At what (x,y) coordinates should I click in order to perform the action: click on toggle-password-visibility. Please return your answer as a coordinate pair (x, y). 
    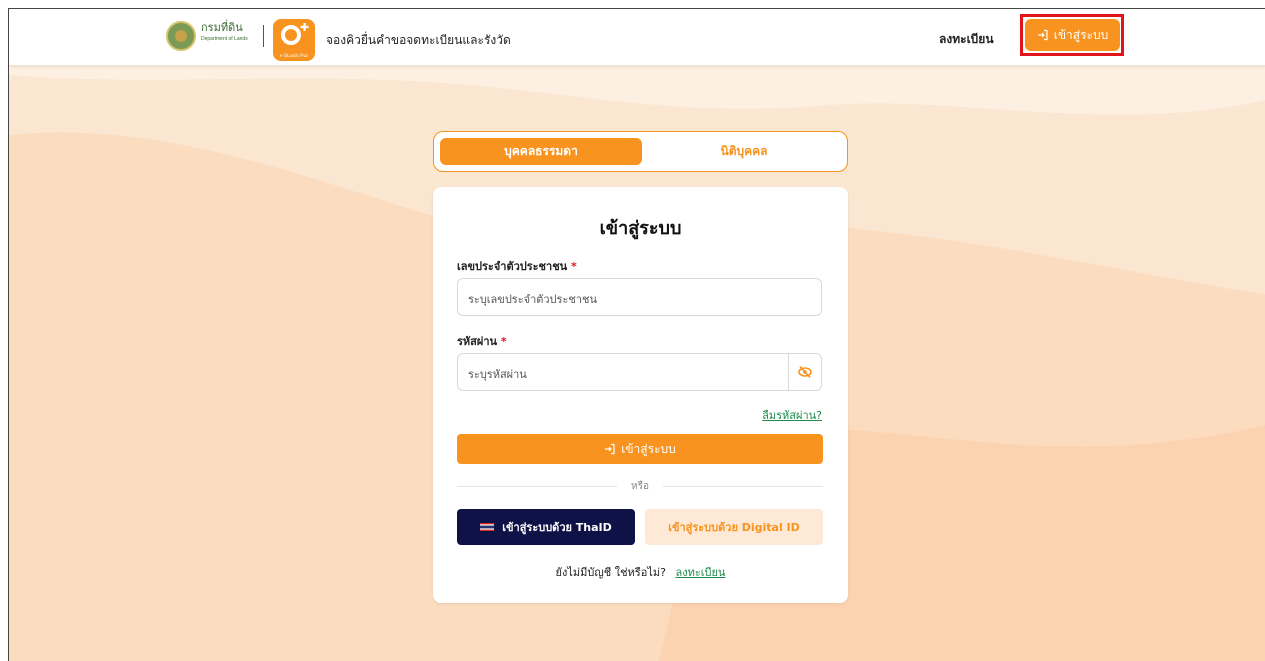
    Looking at the image, I should click on (804, 372).